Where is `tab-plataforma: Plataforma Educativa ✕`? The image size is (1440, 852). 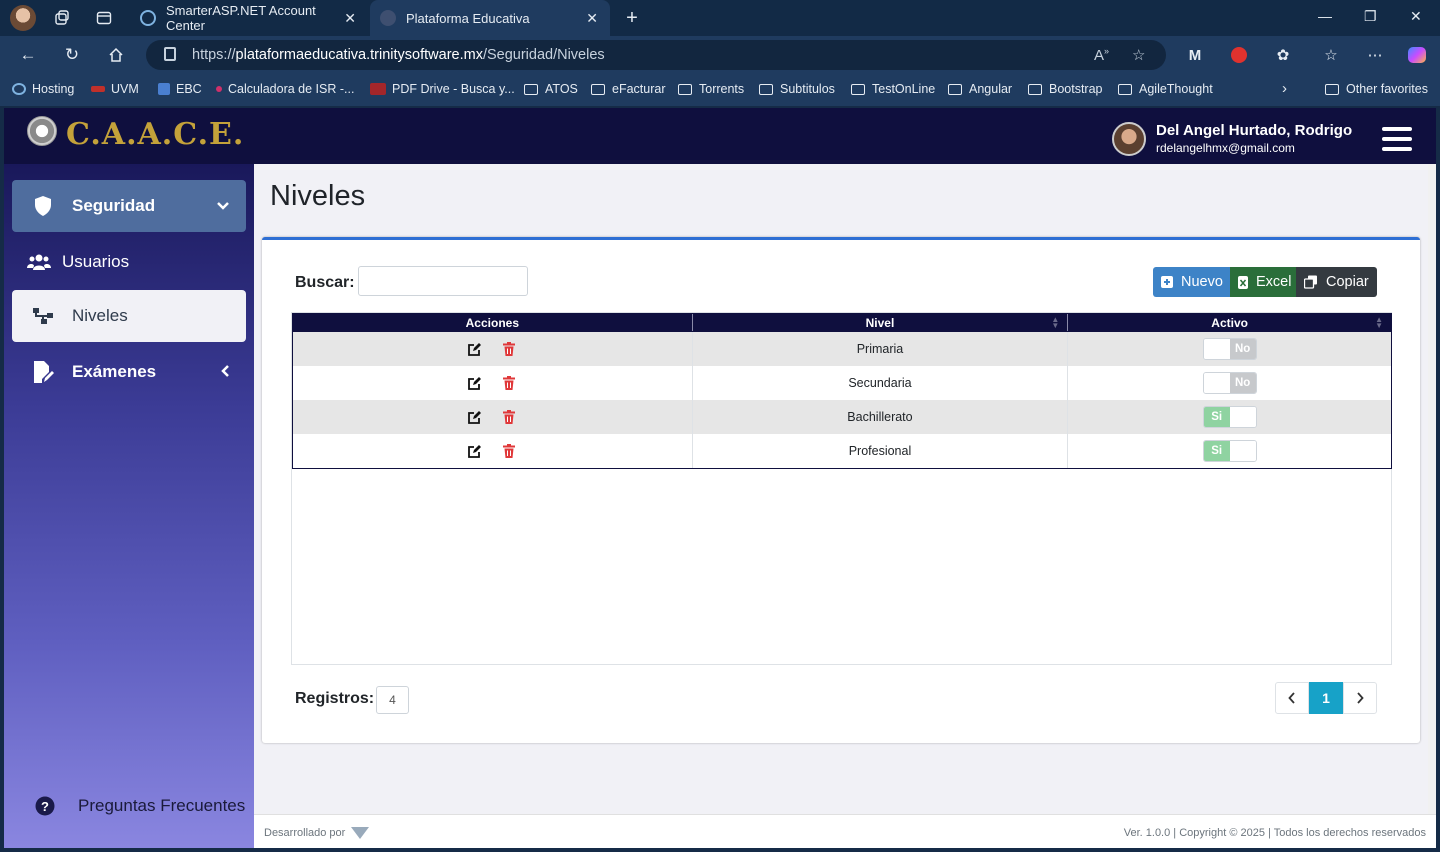
tab-plataforma: Plataforma Educativa ✕ is located at coordinates (490, 18).